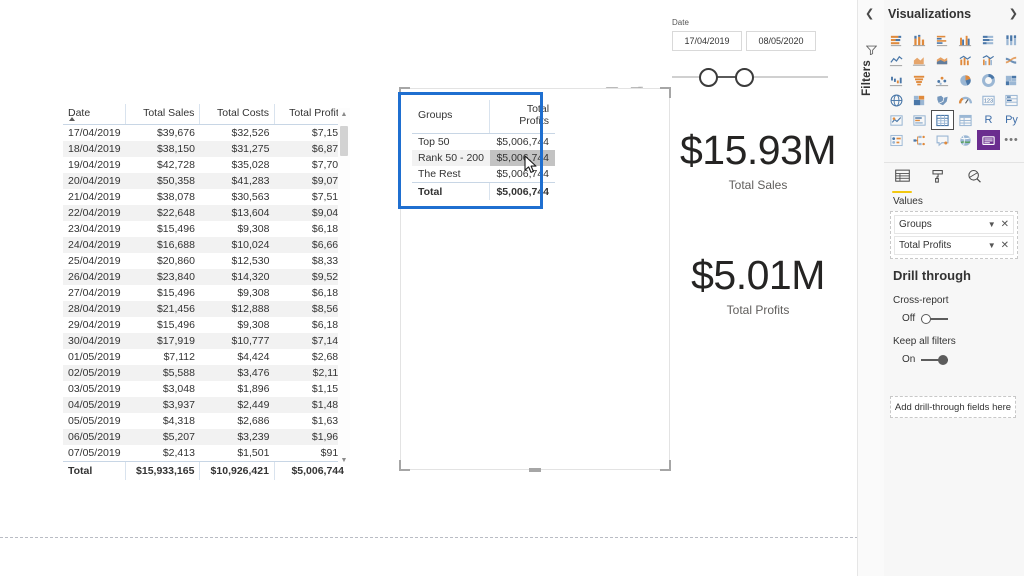 The height and width of the screenshot is (576, 1024). Describe the element at coordinates (938, 180) in the screenshot. I see `format-tab` at that location.